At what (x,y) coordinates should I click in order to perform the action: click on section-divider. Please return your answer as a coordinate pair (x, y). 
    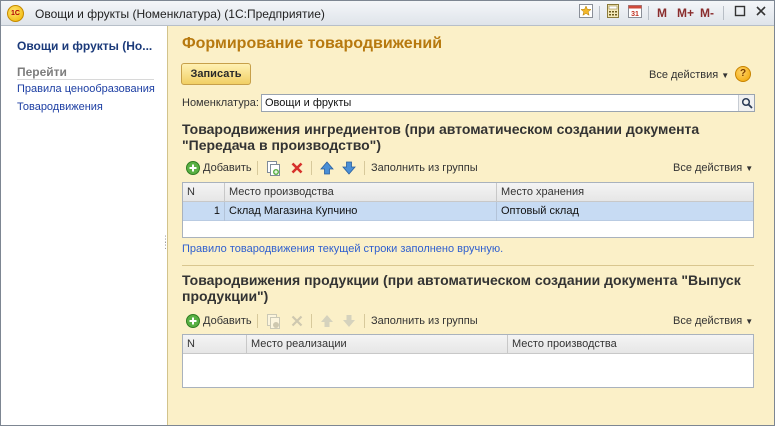
    Looking at the image, I should click on (468, 265).